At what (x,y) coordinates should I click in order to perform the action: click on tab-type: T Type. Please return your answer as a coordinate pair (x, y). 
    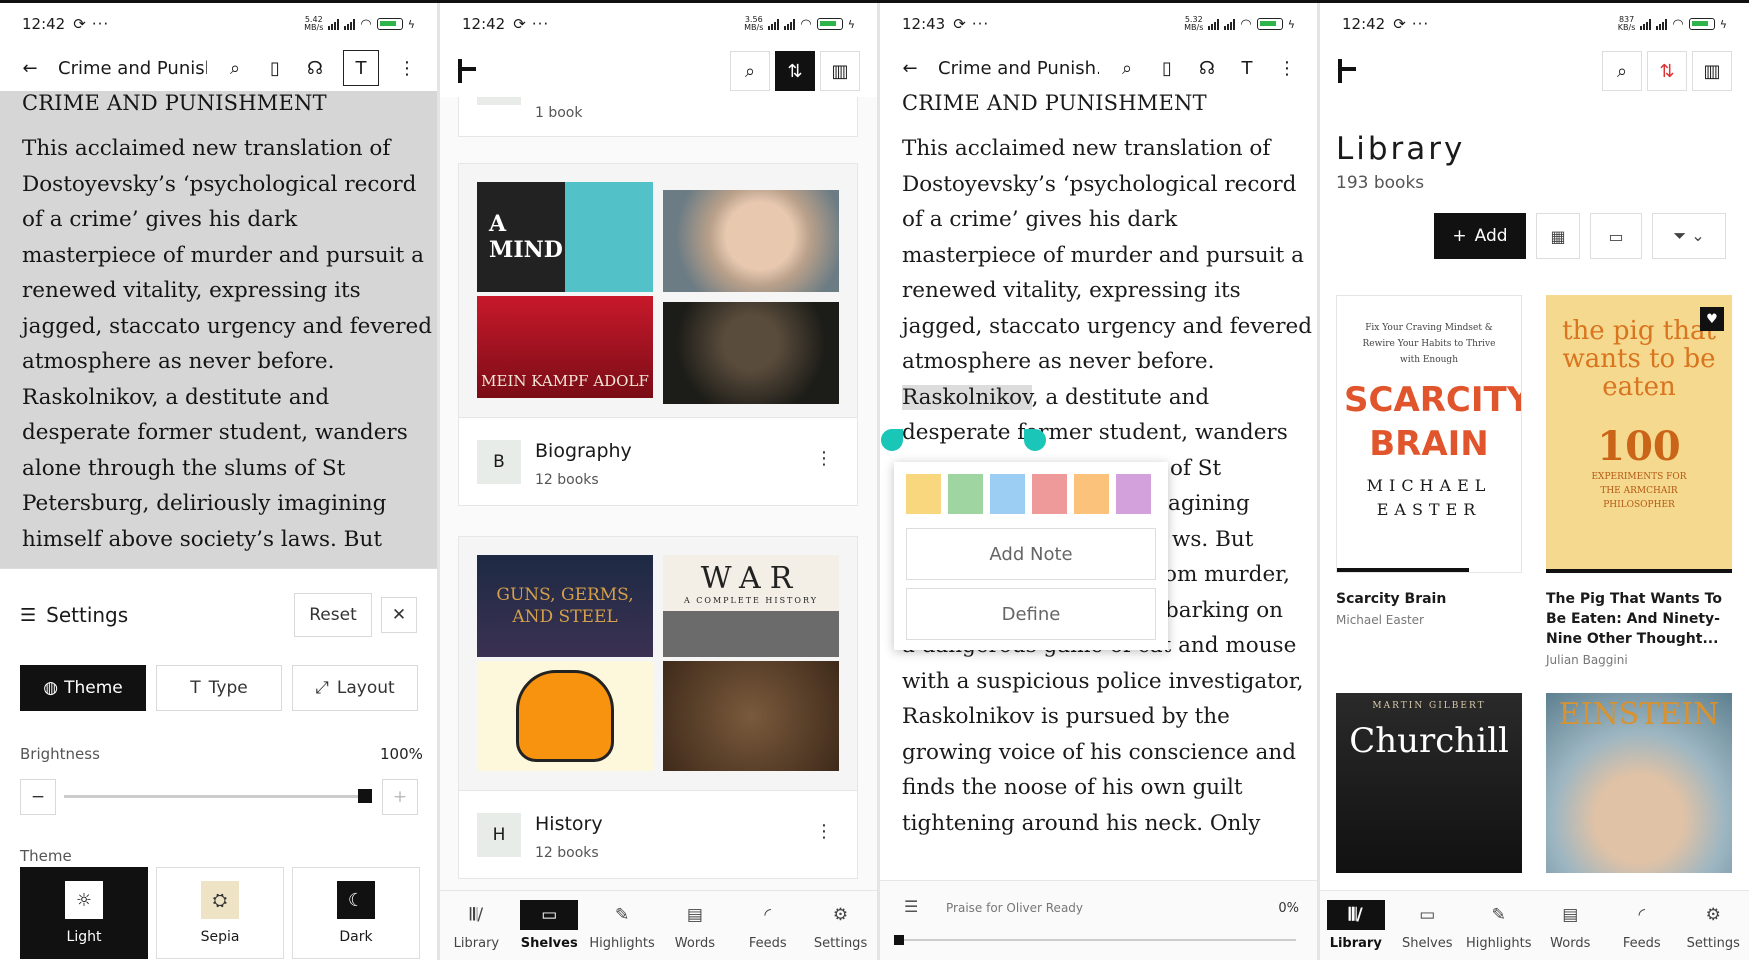
    Looking at the image, I should click on (219, 688).